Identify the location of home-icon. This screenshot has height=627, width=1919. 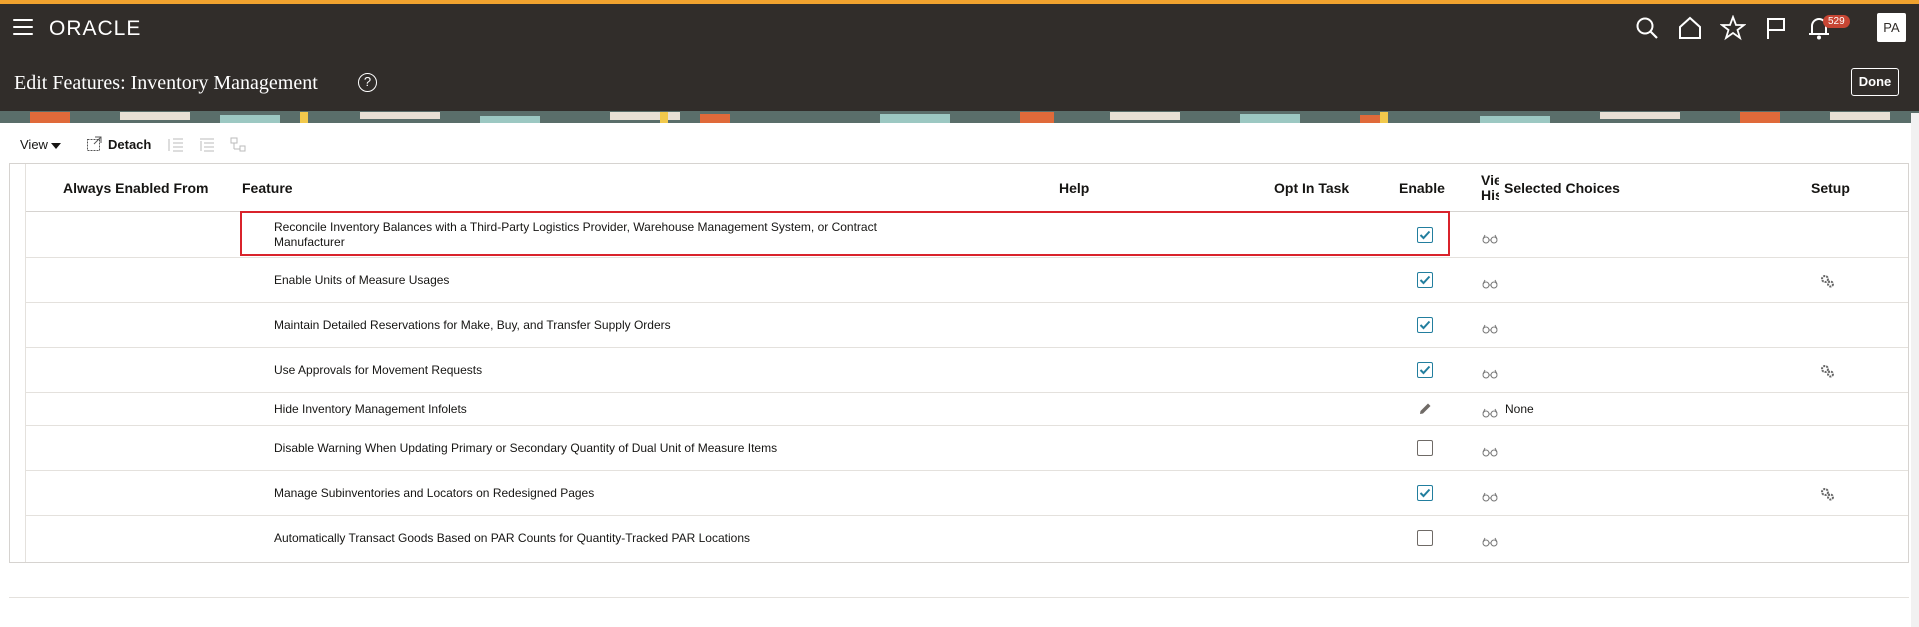
(1690, 28).